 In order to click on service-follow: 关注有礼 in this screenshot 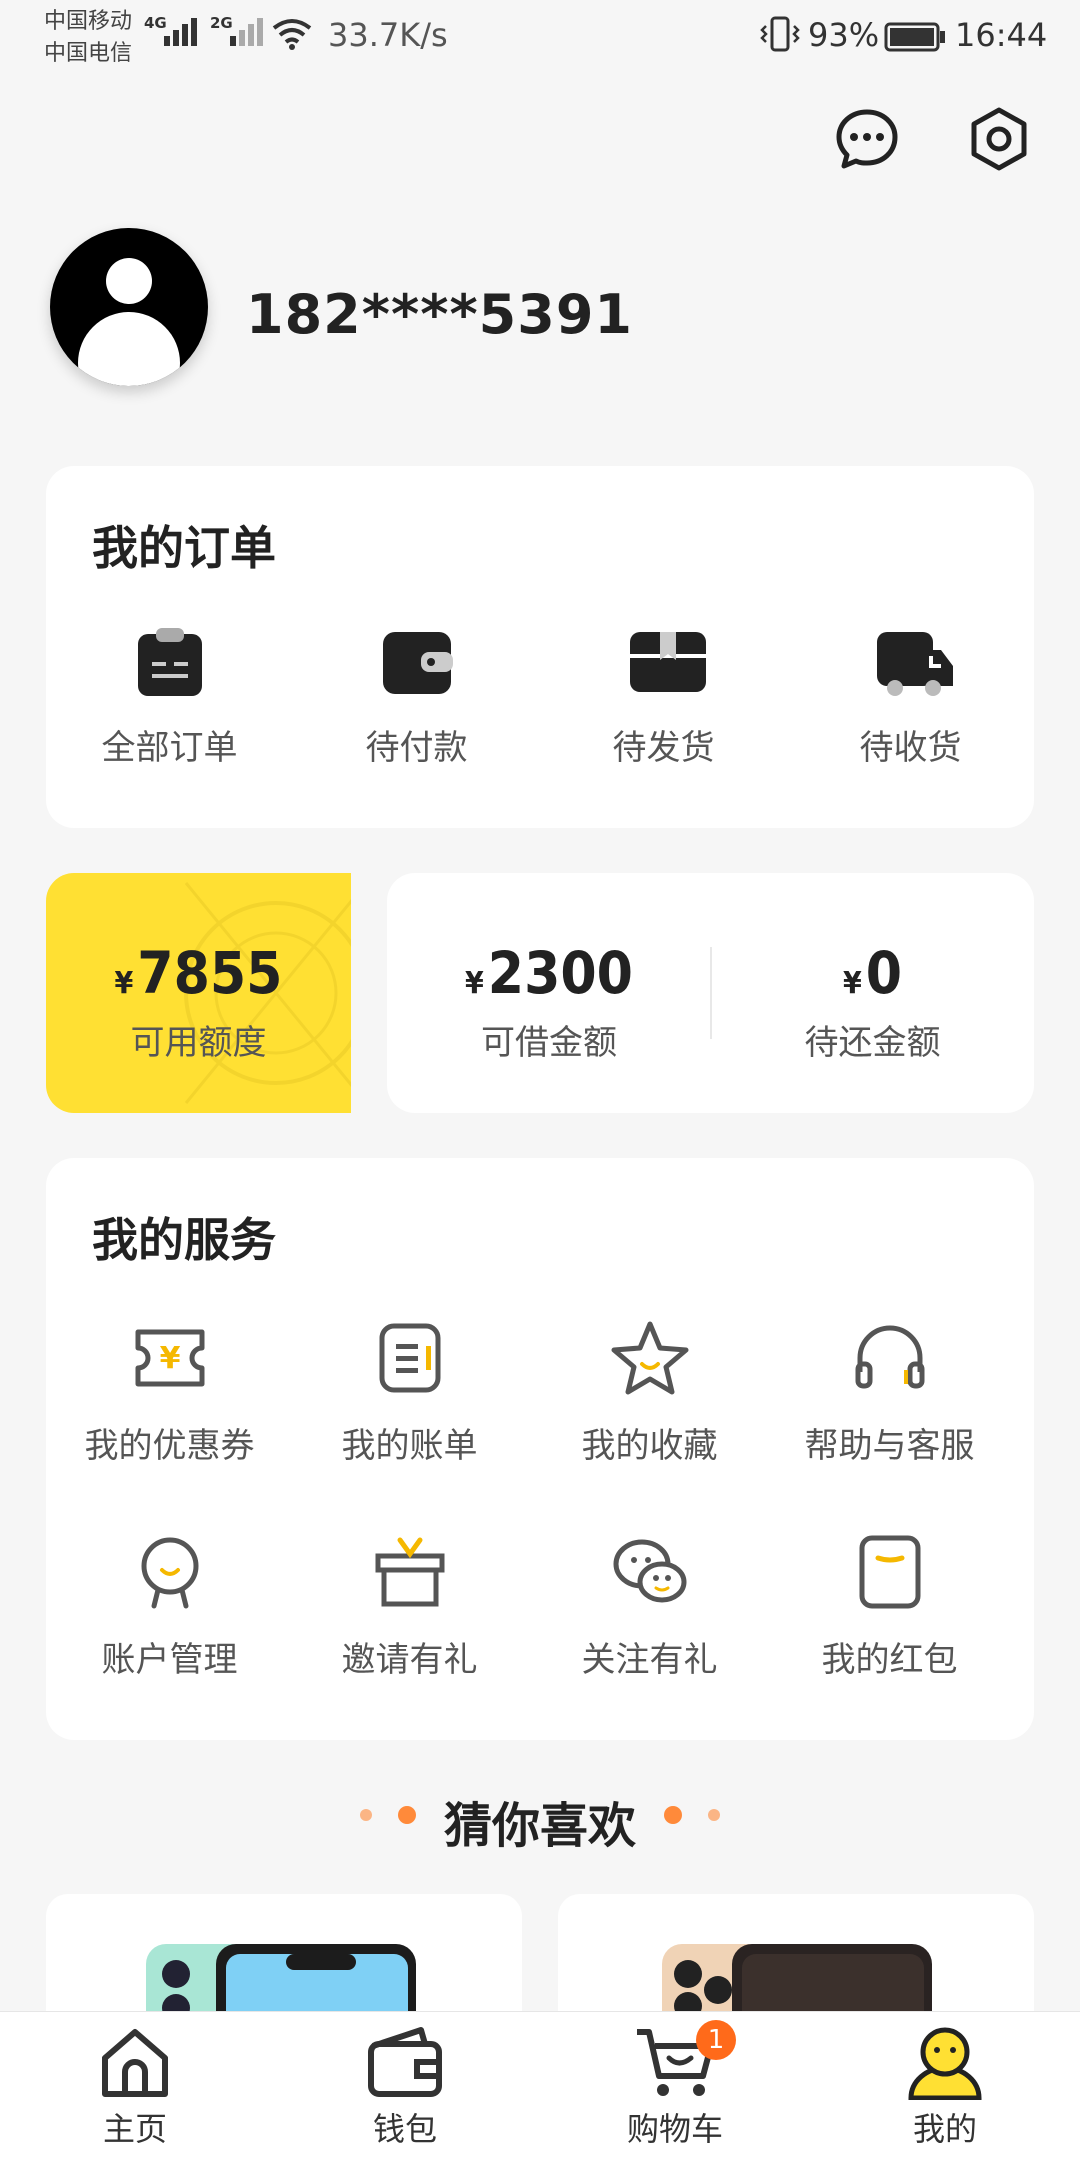, I will do `click(649, 1606)`.